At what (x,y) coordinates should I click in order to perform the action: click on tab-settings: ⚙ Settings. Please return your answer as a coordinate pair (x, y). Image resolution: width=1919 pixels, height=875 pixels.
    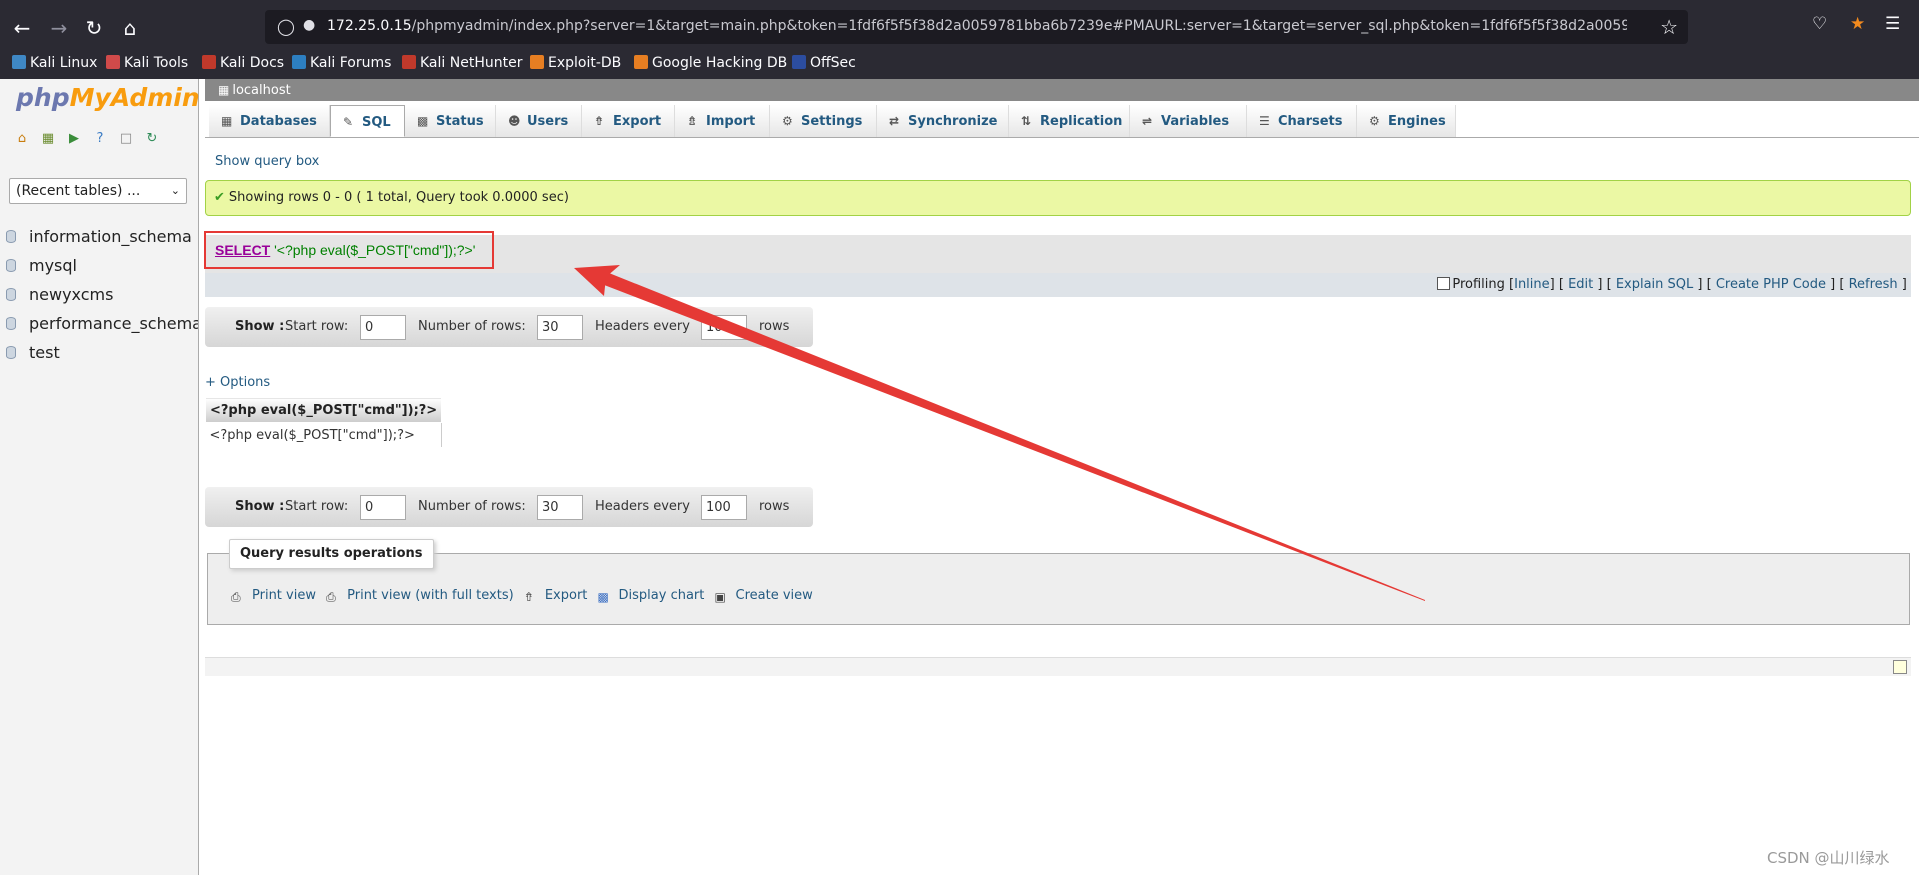
    Looking at the image, I should click on (823, 121).